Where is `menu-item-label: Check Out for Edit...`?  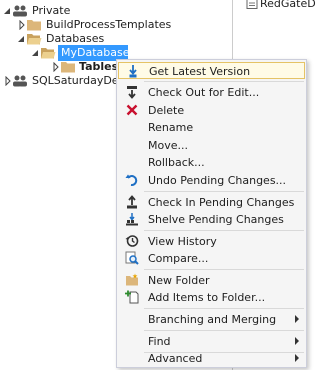 menu-item-label: Check Out for Edit... is located at coordinates (204, 92).